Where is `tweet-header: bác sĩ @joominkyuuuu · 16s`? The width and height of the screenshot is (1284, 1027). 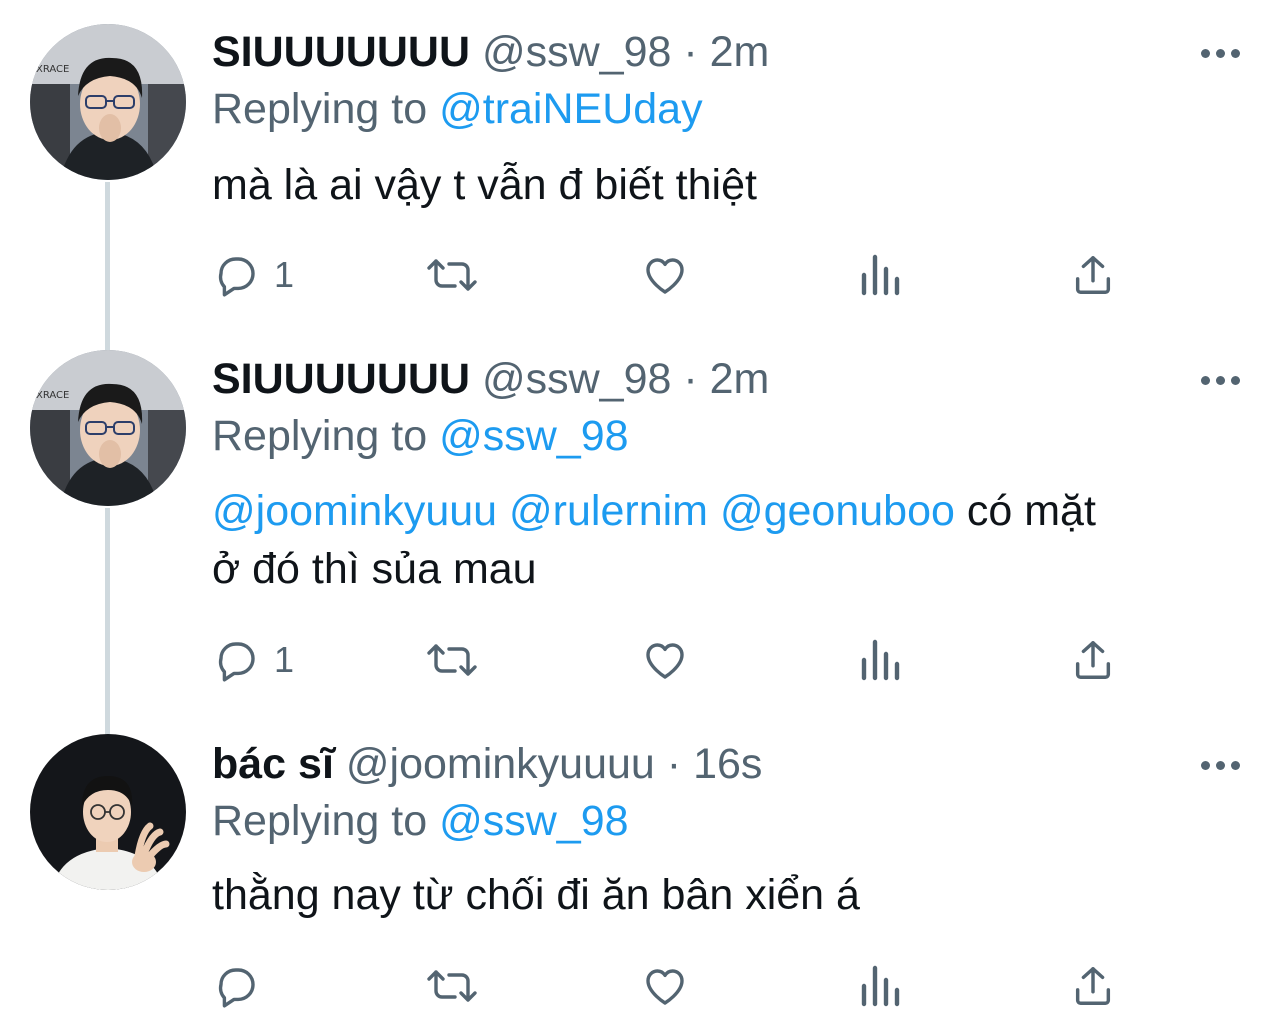
tweet-header: bác sĩ @joominkyuuuu · 16s is located at coordinates (487, 764).